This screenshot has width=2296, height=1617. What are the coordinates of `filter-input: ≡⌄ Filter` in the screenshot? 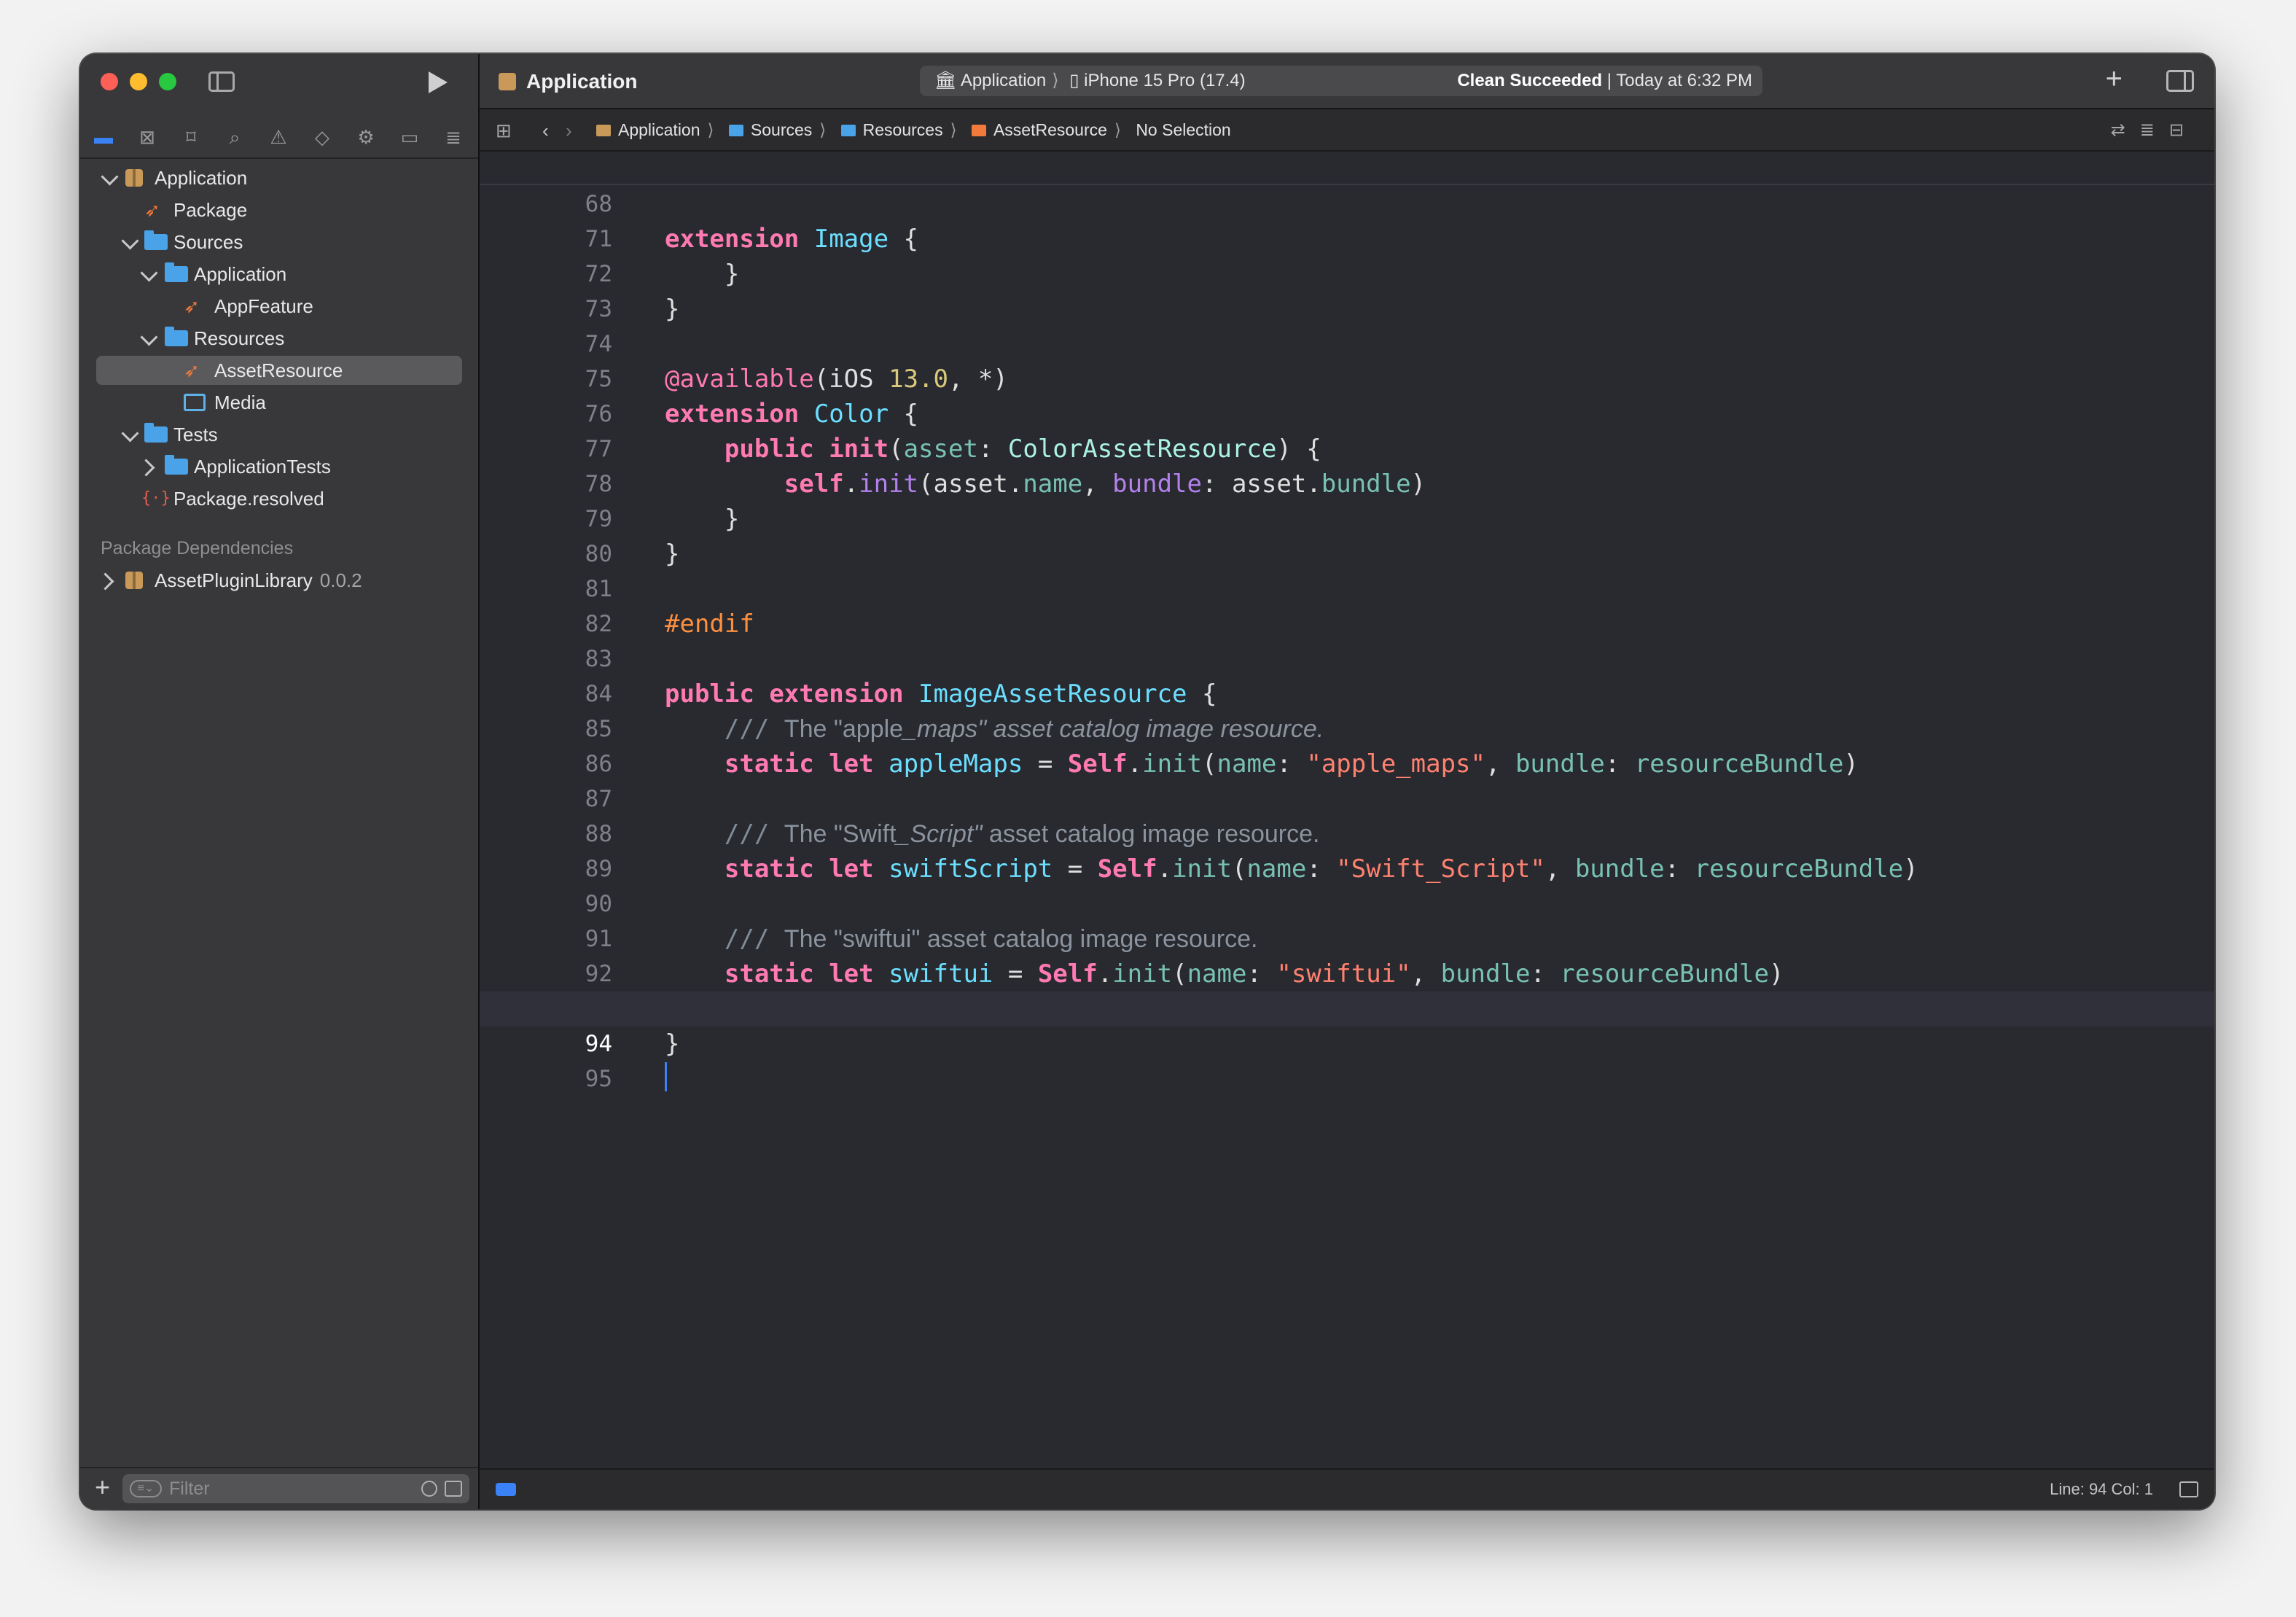 It's located at (296, 1488).